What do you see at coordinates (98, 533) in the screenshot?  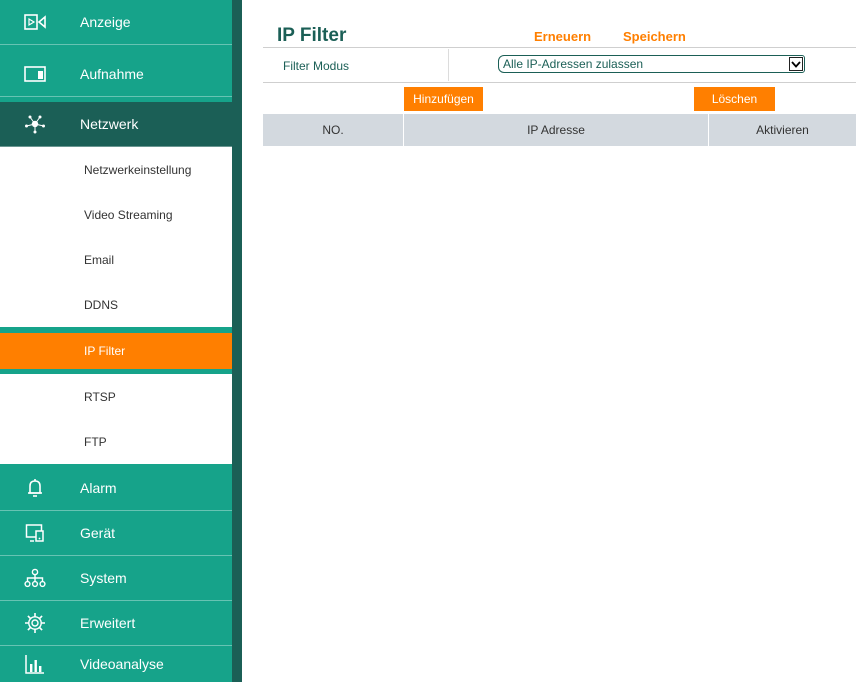 I see `menu-item-label: Gerät` at bounding box center [98, 533].